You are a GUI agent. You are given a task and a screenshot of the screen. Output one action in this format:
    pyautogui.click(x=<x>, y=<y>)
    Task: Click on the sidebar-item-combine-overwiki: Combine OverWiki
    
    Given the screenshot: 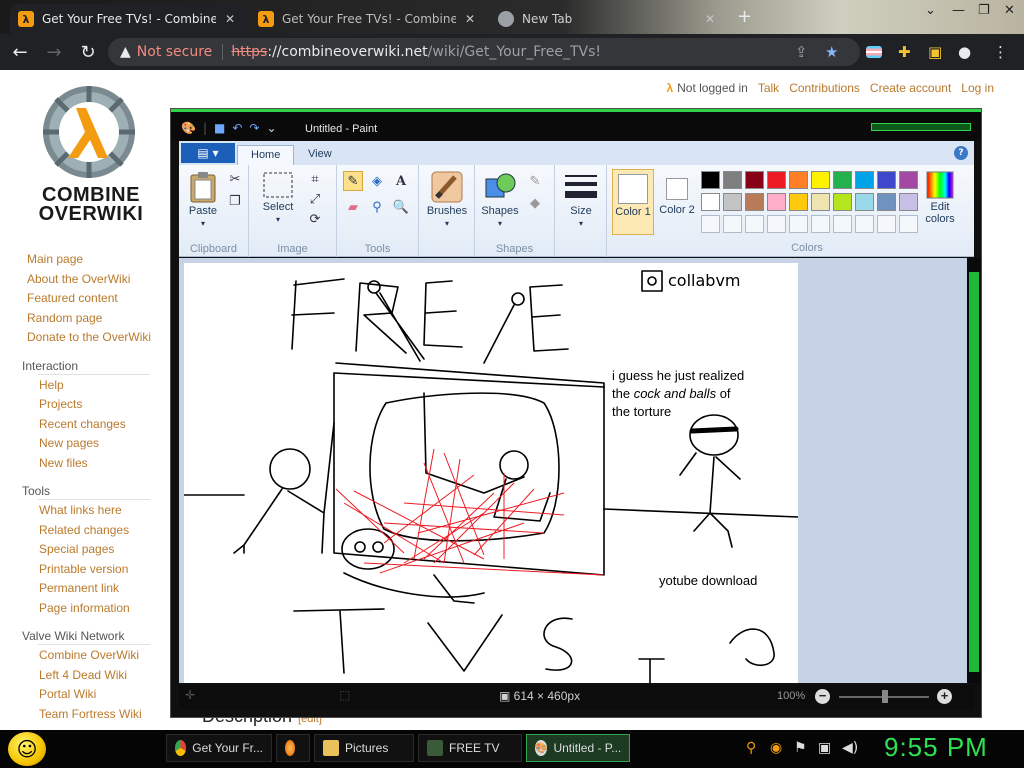 What is the action you would take?
    pyautogui.click(x=89, y=655)
    